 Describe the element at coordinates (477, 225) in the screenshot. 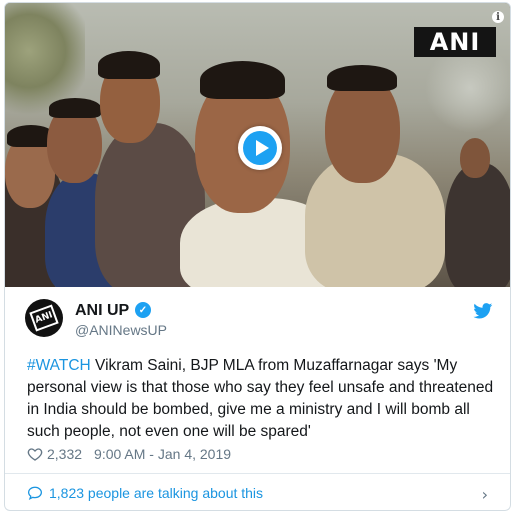

I see `video-person-far-right` at that location.